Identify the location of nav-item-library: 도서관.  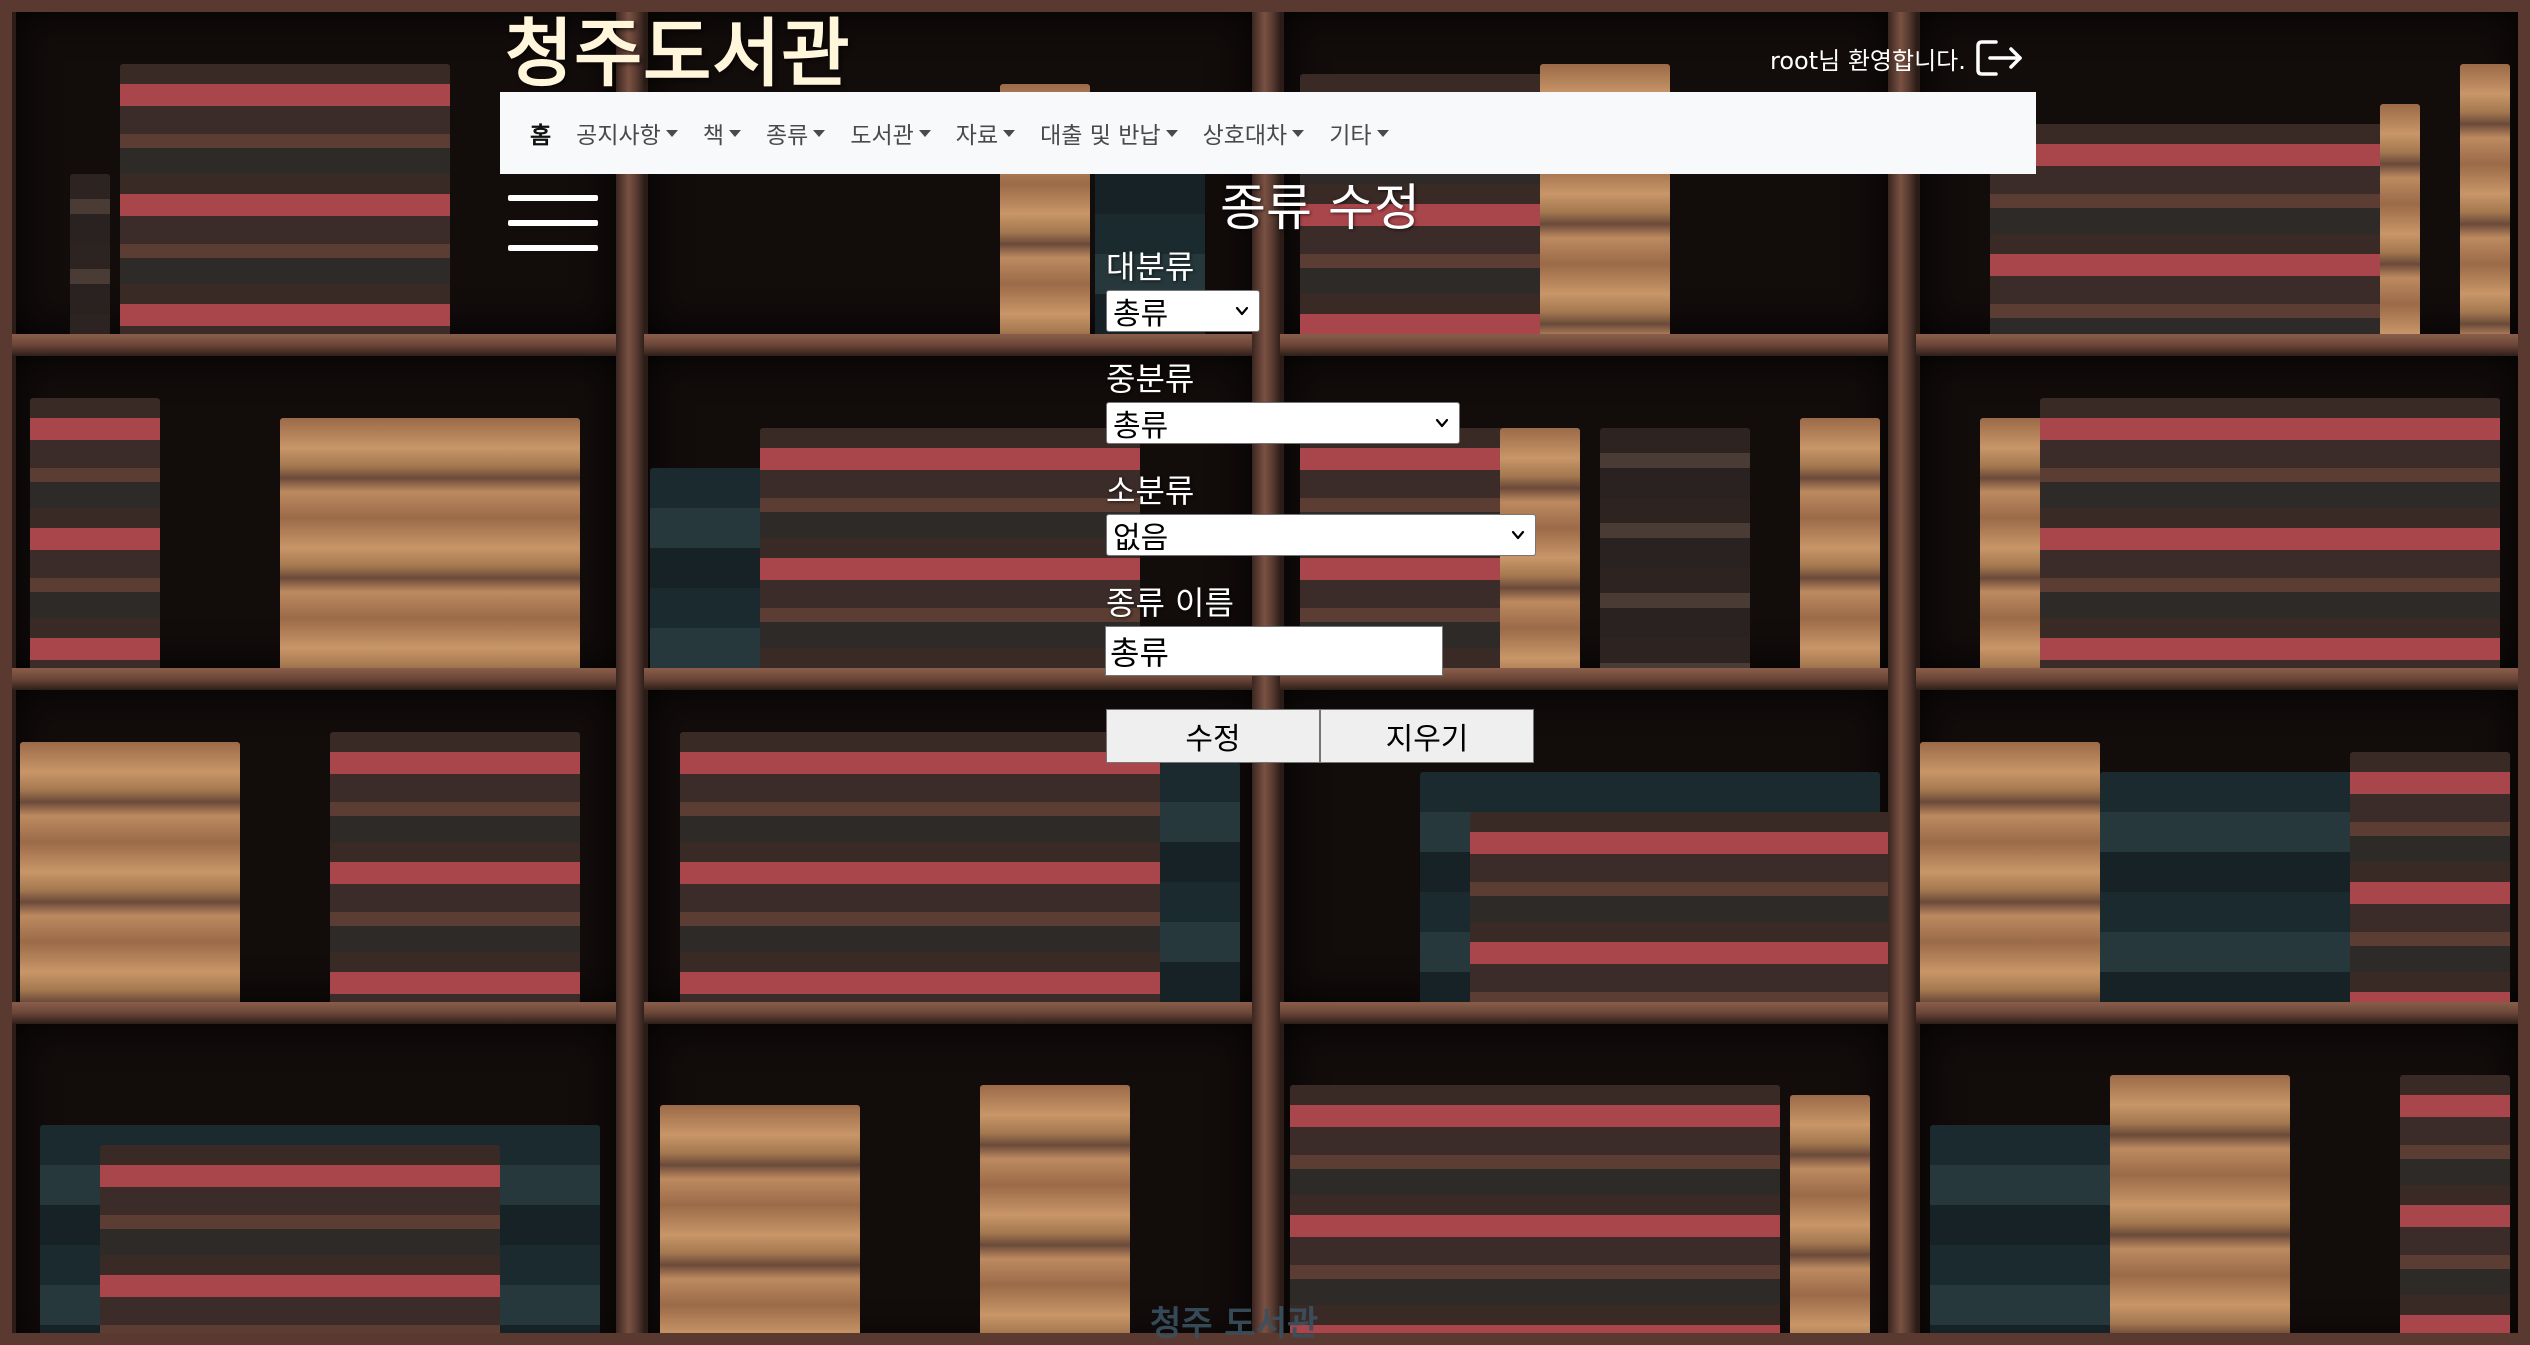
(890, 133).